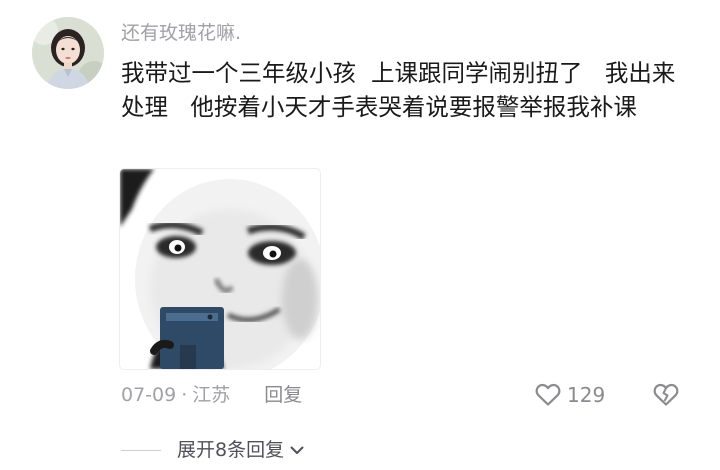  Describe the element at coordinates (181, 33) in the screenshot. I see `username: 还有玫瑰花嘛.` at that location.